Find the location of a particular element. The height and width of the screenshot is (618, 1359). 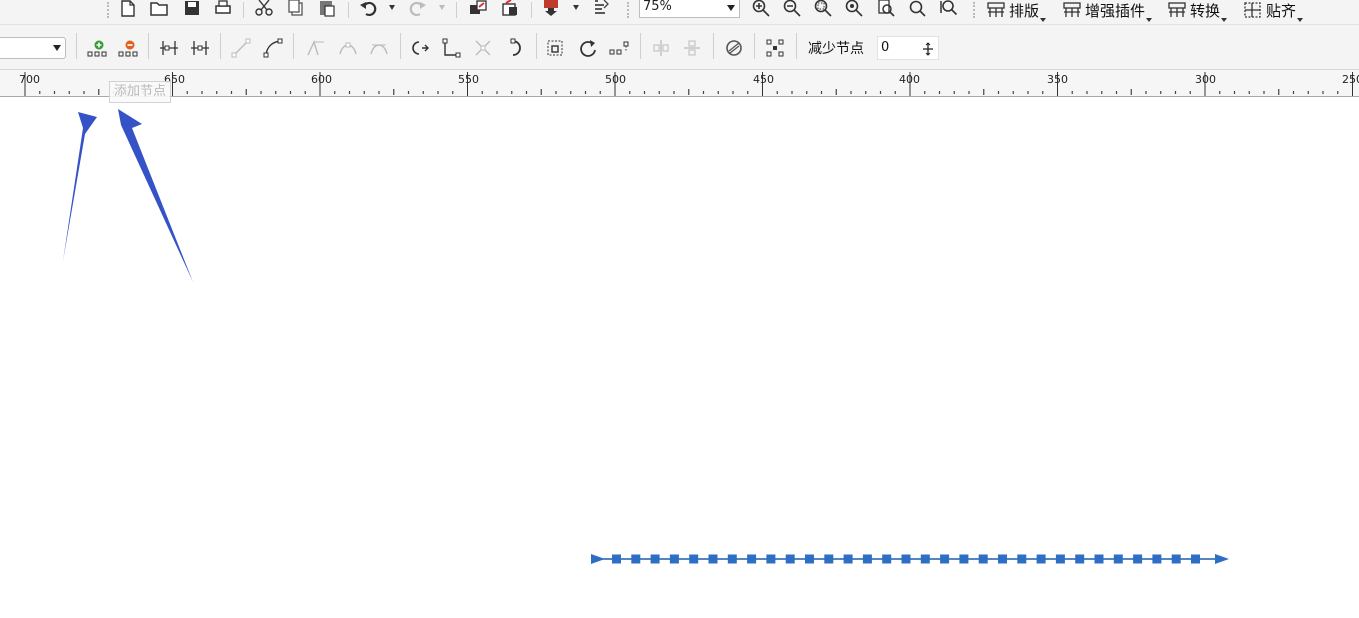

delete-node-icon is located at coordinates (128, 48).